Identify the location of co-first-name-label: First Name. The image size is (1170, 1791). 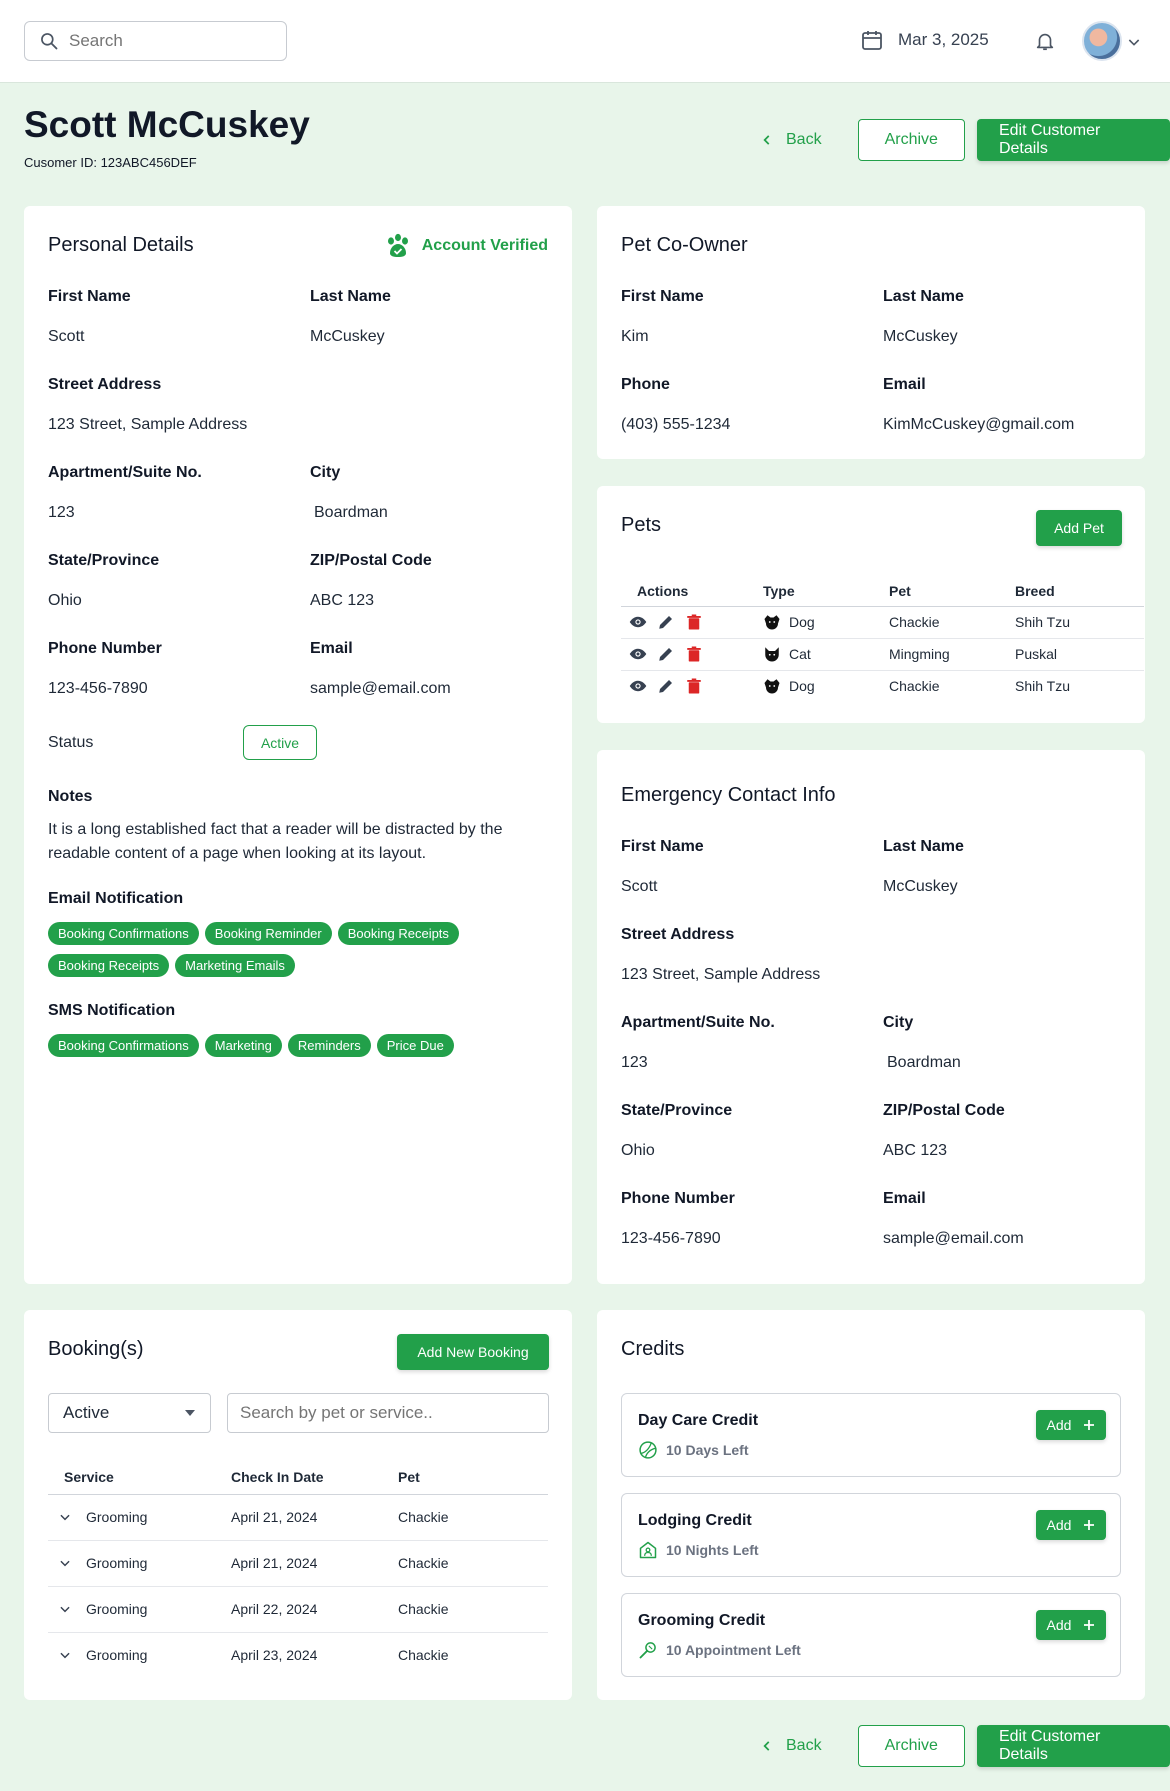
(662, 296).